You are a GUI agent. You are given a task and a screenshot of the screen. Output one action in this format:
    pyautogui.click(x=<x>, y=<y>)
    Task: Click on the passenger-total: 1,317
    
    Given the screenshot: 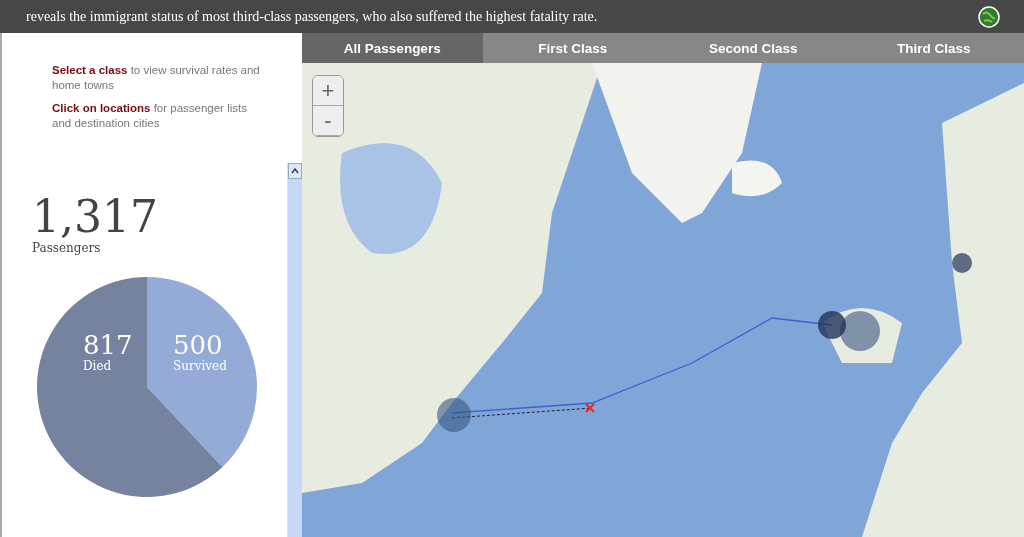 What is the action you would take?
    pyautogui.click(x=95, y=217)
    